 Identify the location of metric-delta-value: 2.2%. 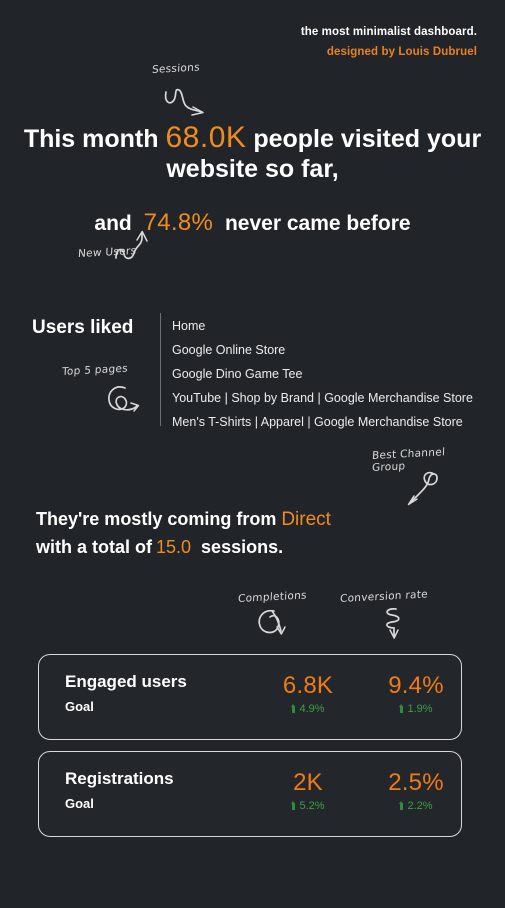
(420, 805).